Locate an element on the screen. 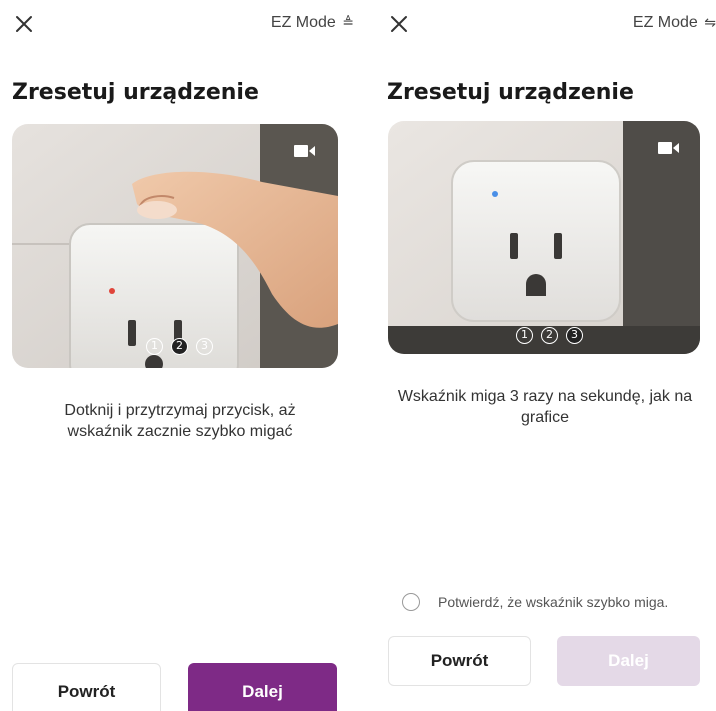 This screenshot has width=716, height=711. next-button: Dalej is located at coordinates (262, 687).